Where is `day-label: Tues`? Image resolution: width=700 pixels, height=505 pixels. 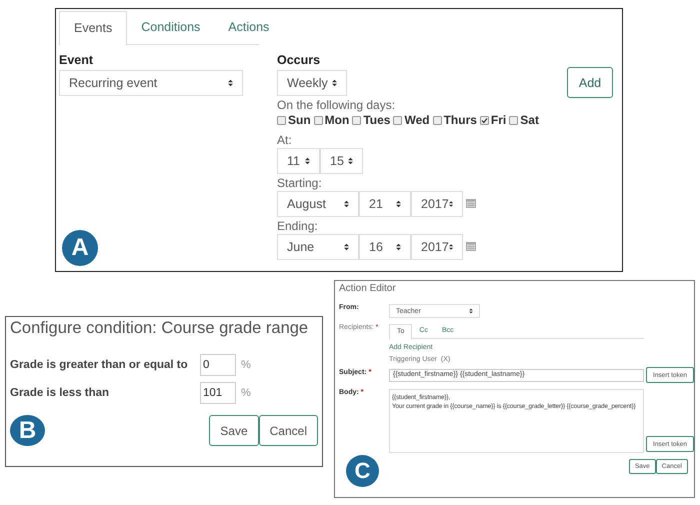
day-label: Tues is located at coordinates (376, 120).